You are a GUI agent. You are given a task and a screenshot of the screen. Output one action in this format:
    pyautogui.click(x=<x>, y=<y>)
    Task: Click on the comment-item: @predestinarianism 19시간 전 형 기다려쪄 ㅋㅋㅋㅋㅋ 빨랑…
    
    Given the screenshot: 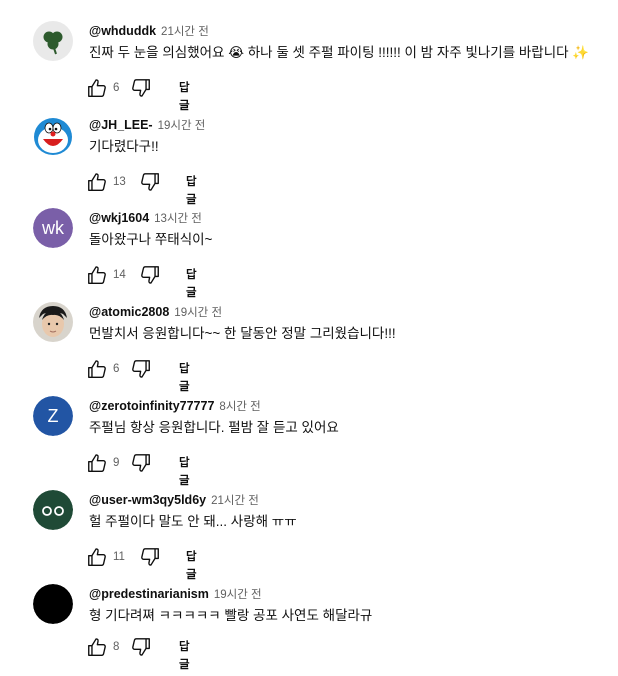 What is the action you would take?
    pyautogui.click(x=309, y=630)
    